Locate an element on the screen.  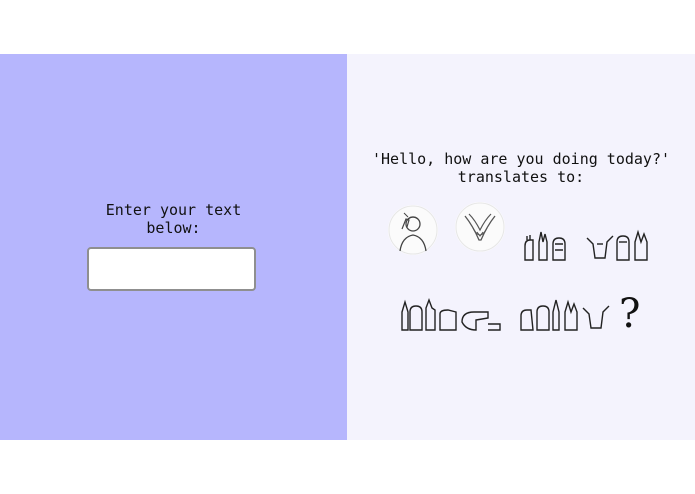
translation-heading-line2: translates to: is located at coordinates (521, 177).